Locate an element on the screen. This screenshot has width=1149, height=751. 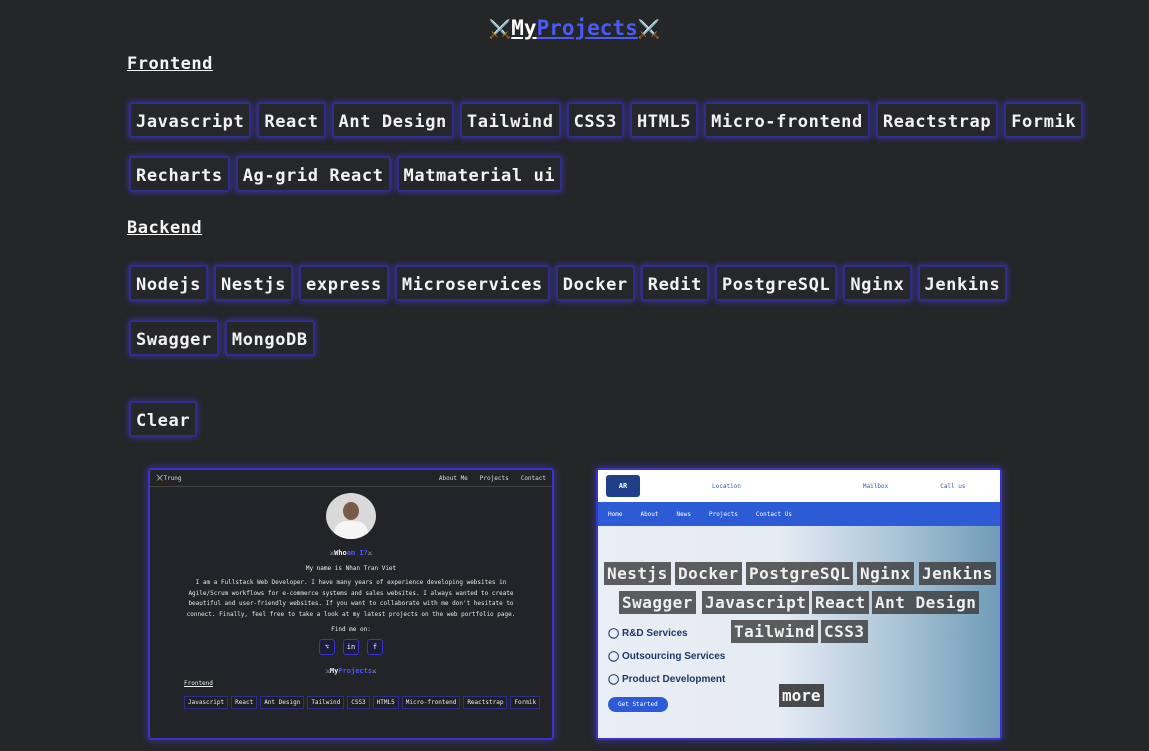
preview-who-title: ⚔Whoam I?⚔ is located at coordinates (351, 553).